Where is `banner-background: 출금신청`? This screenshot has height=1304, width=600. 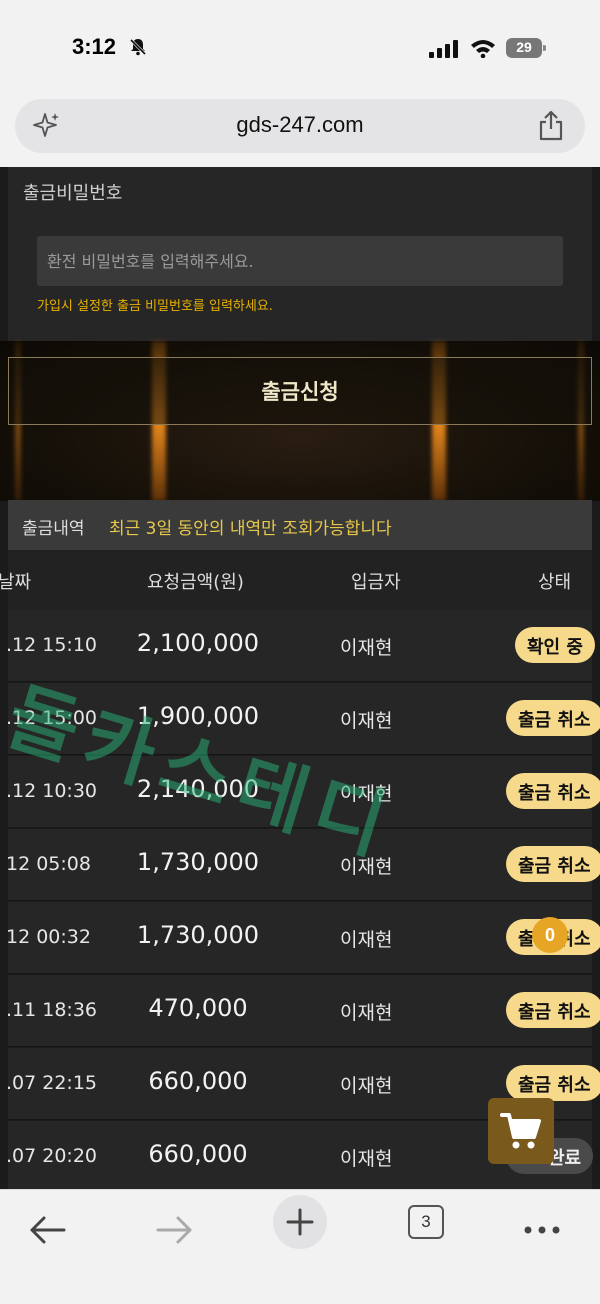
banner-background: 출금신청 is located at coordinates (300, 421).